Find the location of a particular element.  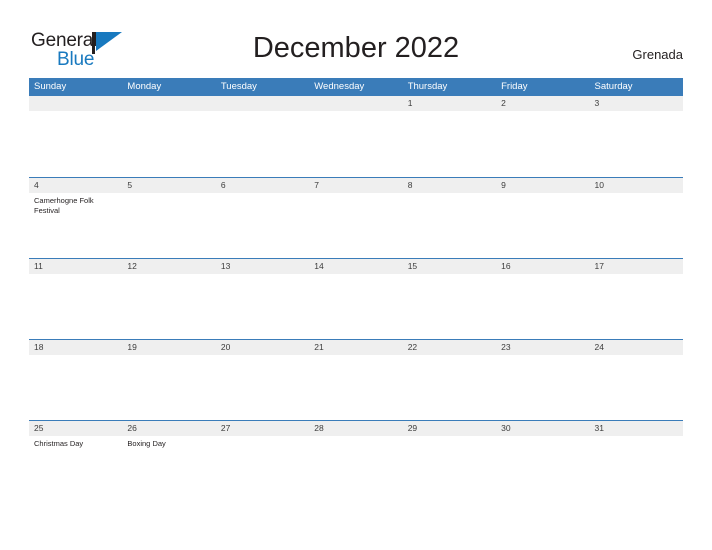

day-number: 21 is located at coordinates (355, 347).